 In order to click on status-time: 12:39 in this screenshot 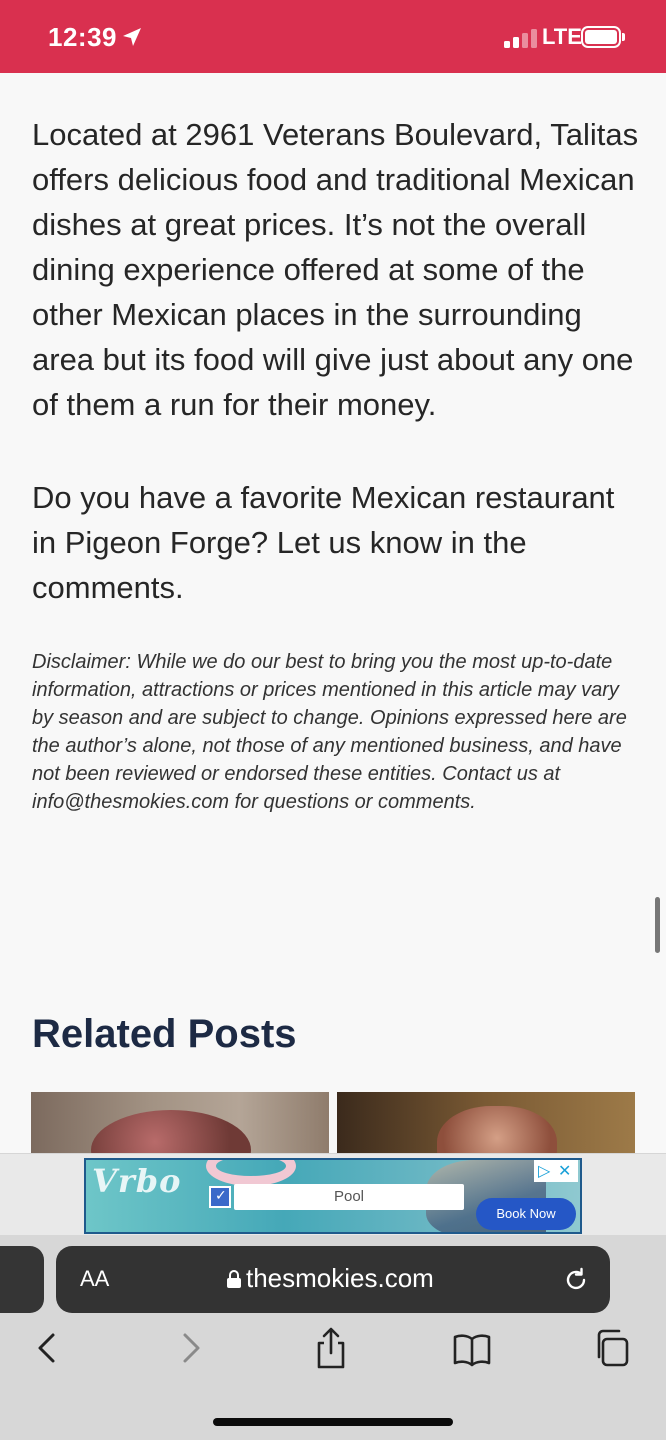, I will do `click(82, 37)`.